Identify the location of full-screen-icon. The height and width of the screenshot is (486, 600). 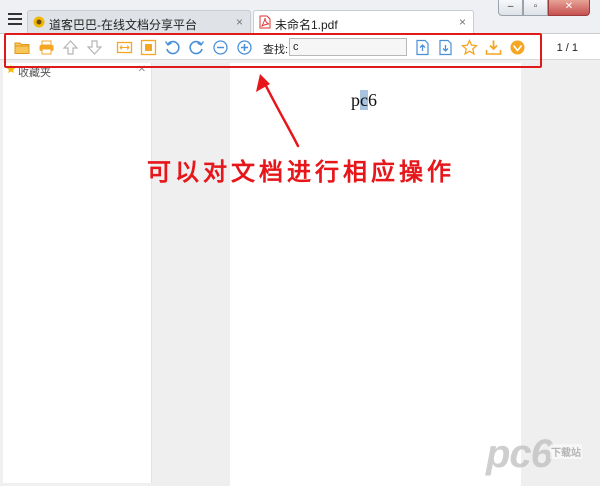
(148, 47).